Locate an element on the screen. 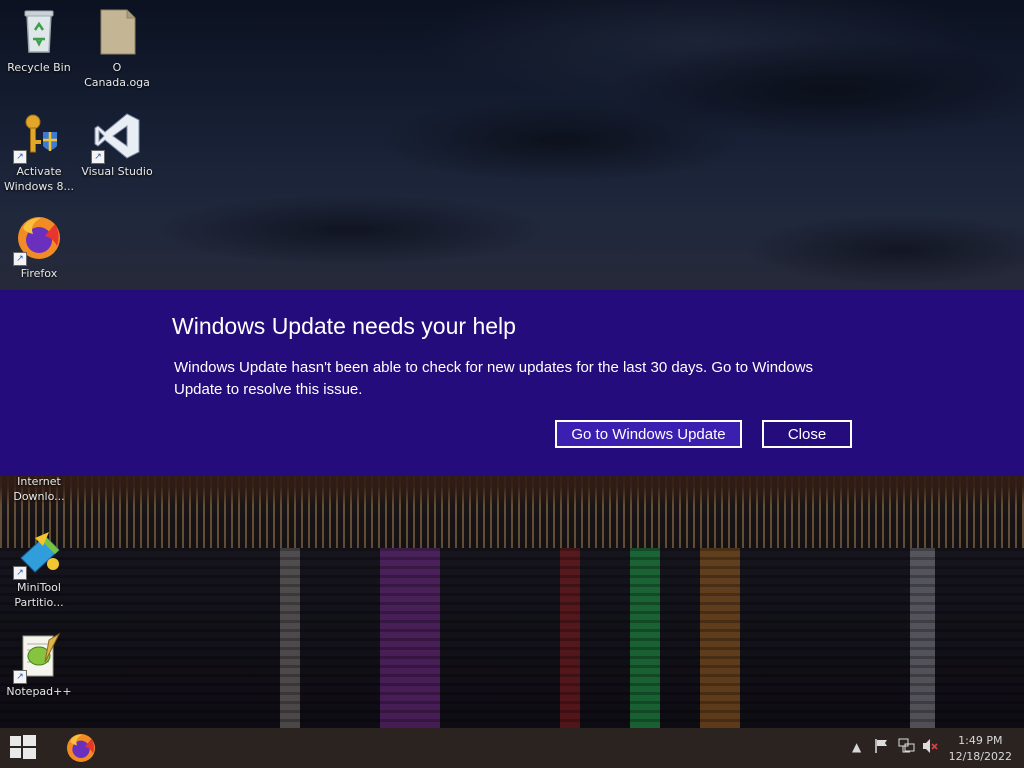 This screenshot has height=768, width=1024. desktop-icon-recycle-bin: Recycle Bin is located at coordinates (39, 41).